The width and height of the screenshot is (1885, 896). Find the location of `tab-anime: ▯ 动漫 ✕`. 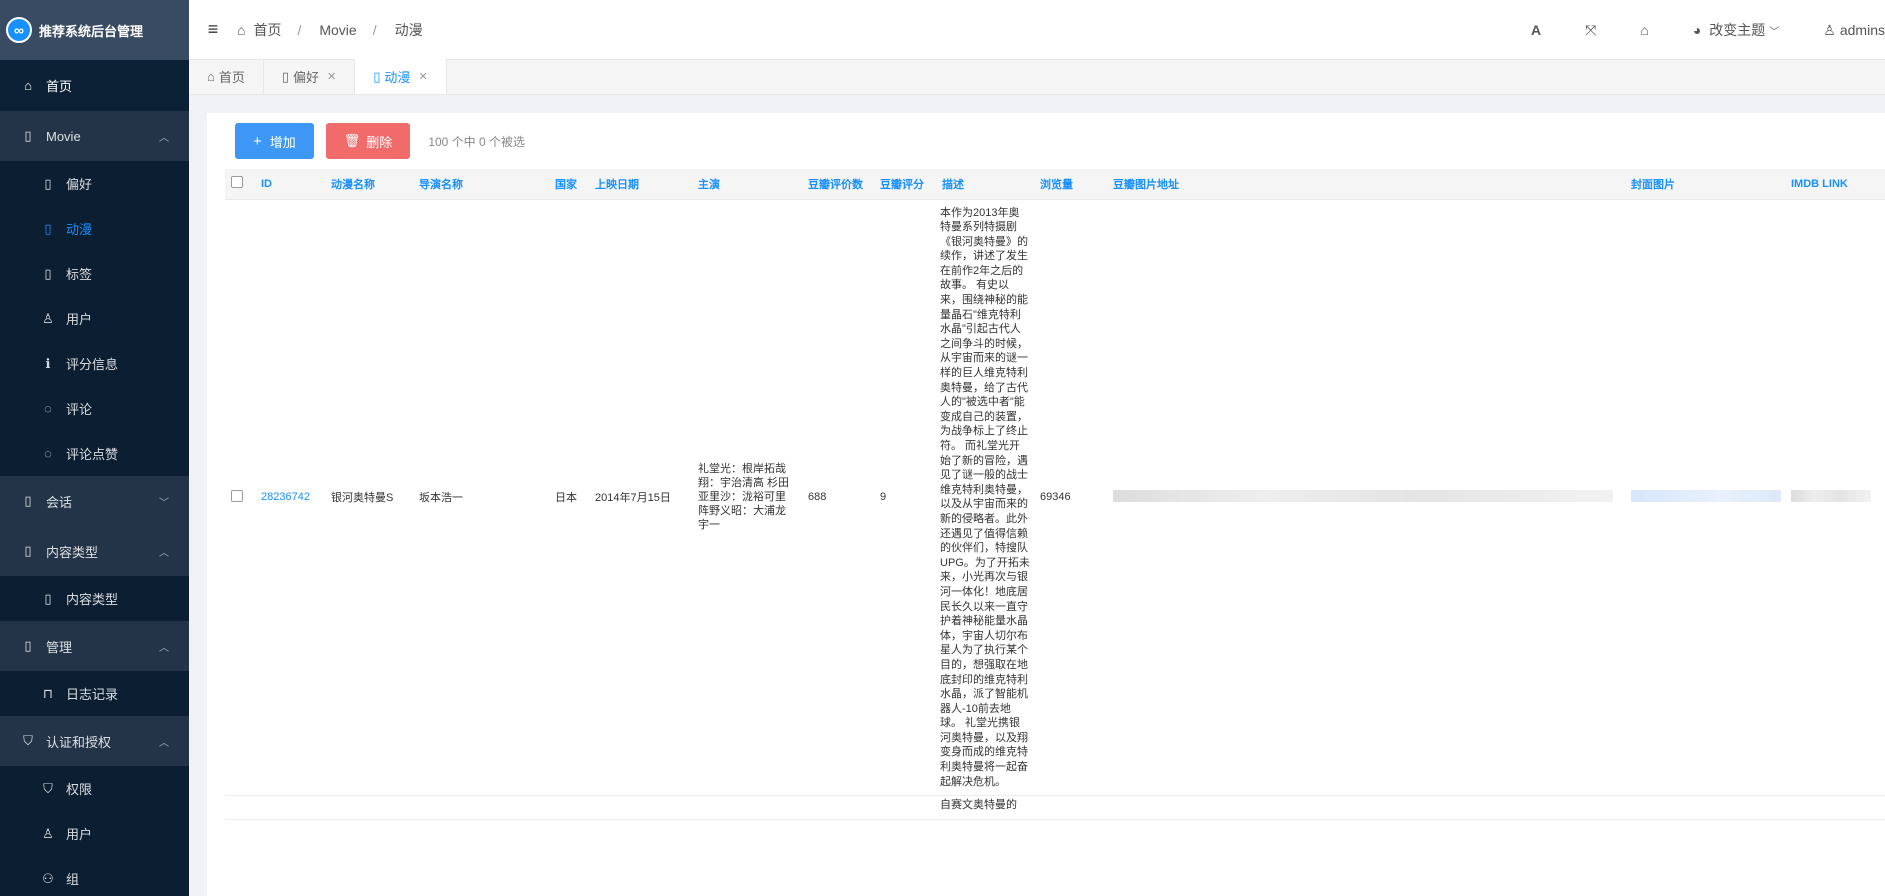

tab-anime: ▯ 动漫 ✕ is located at coordinates (401, 76).